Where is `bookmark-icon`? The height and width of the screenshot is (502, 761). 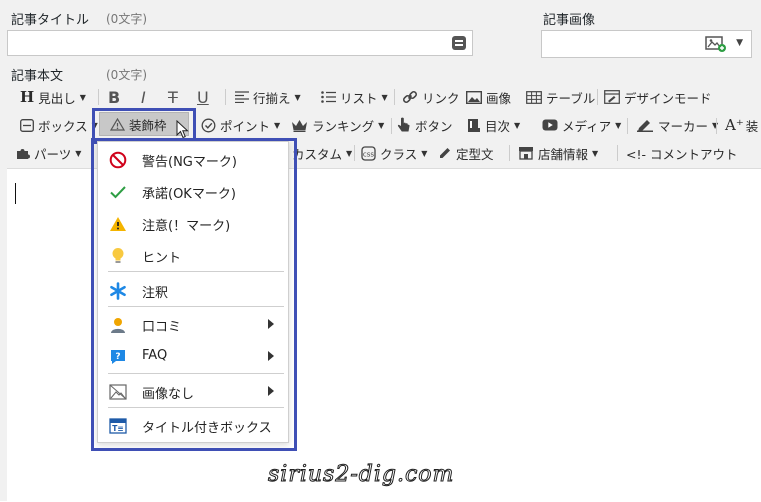 bookmark-icon is located at coordinates (474, 125).